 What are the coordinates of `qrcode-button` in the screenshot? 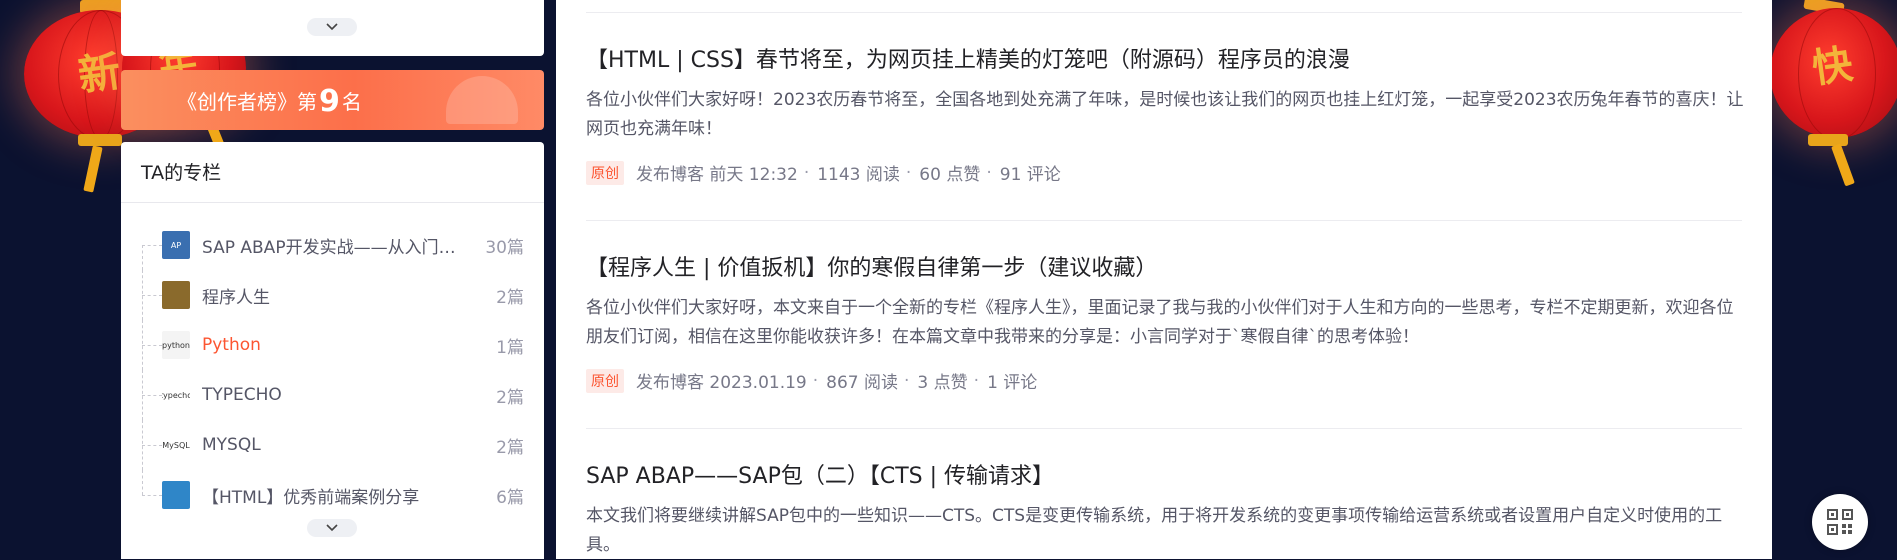 It's located at (1840, 522).